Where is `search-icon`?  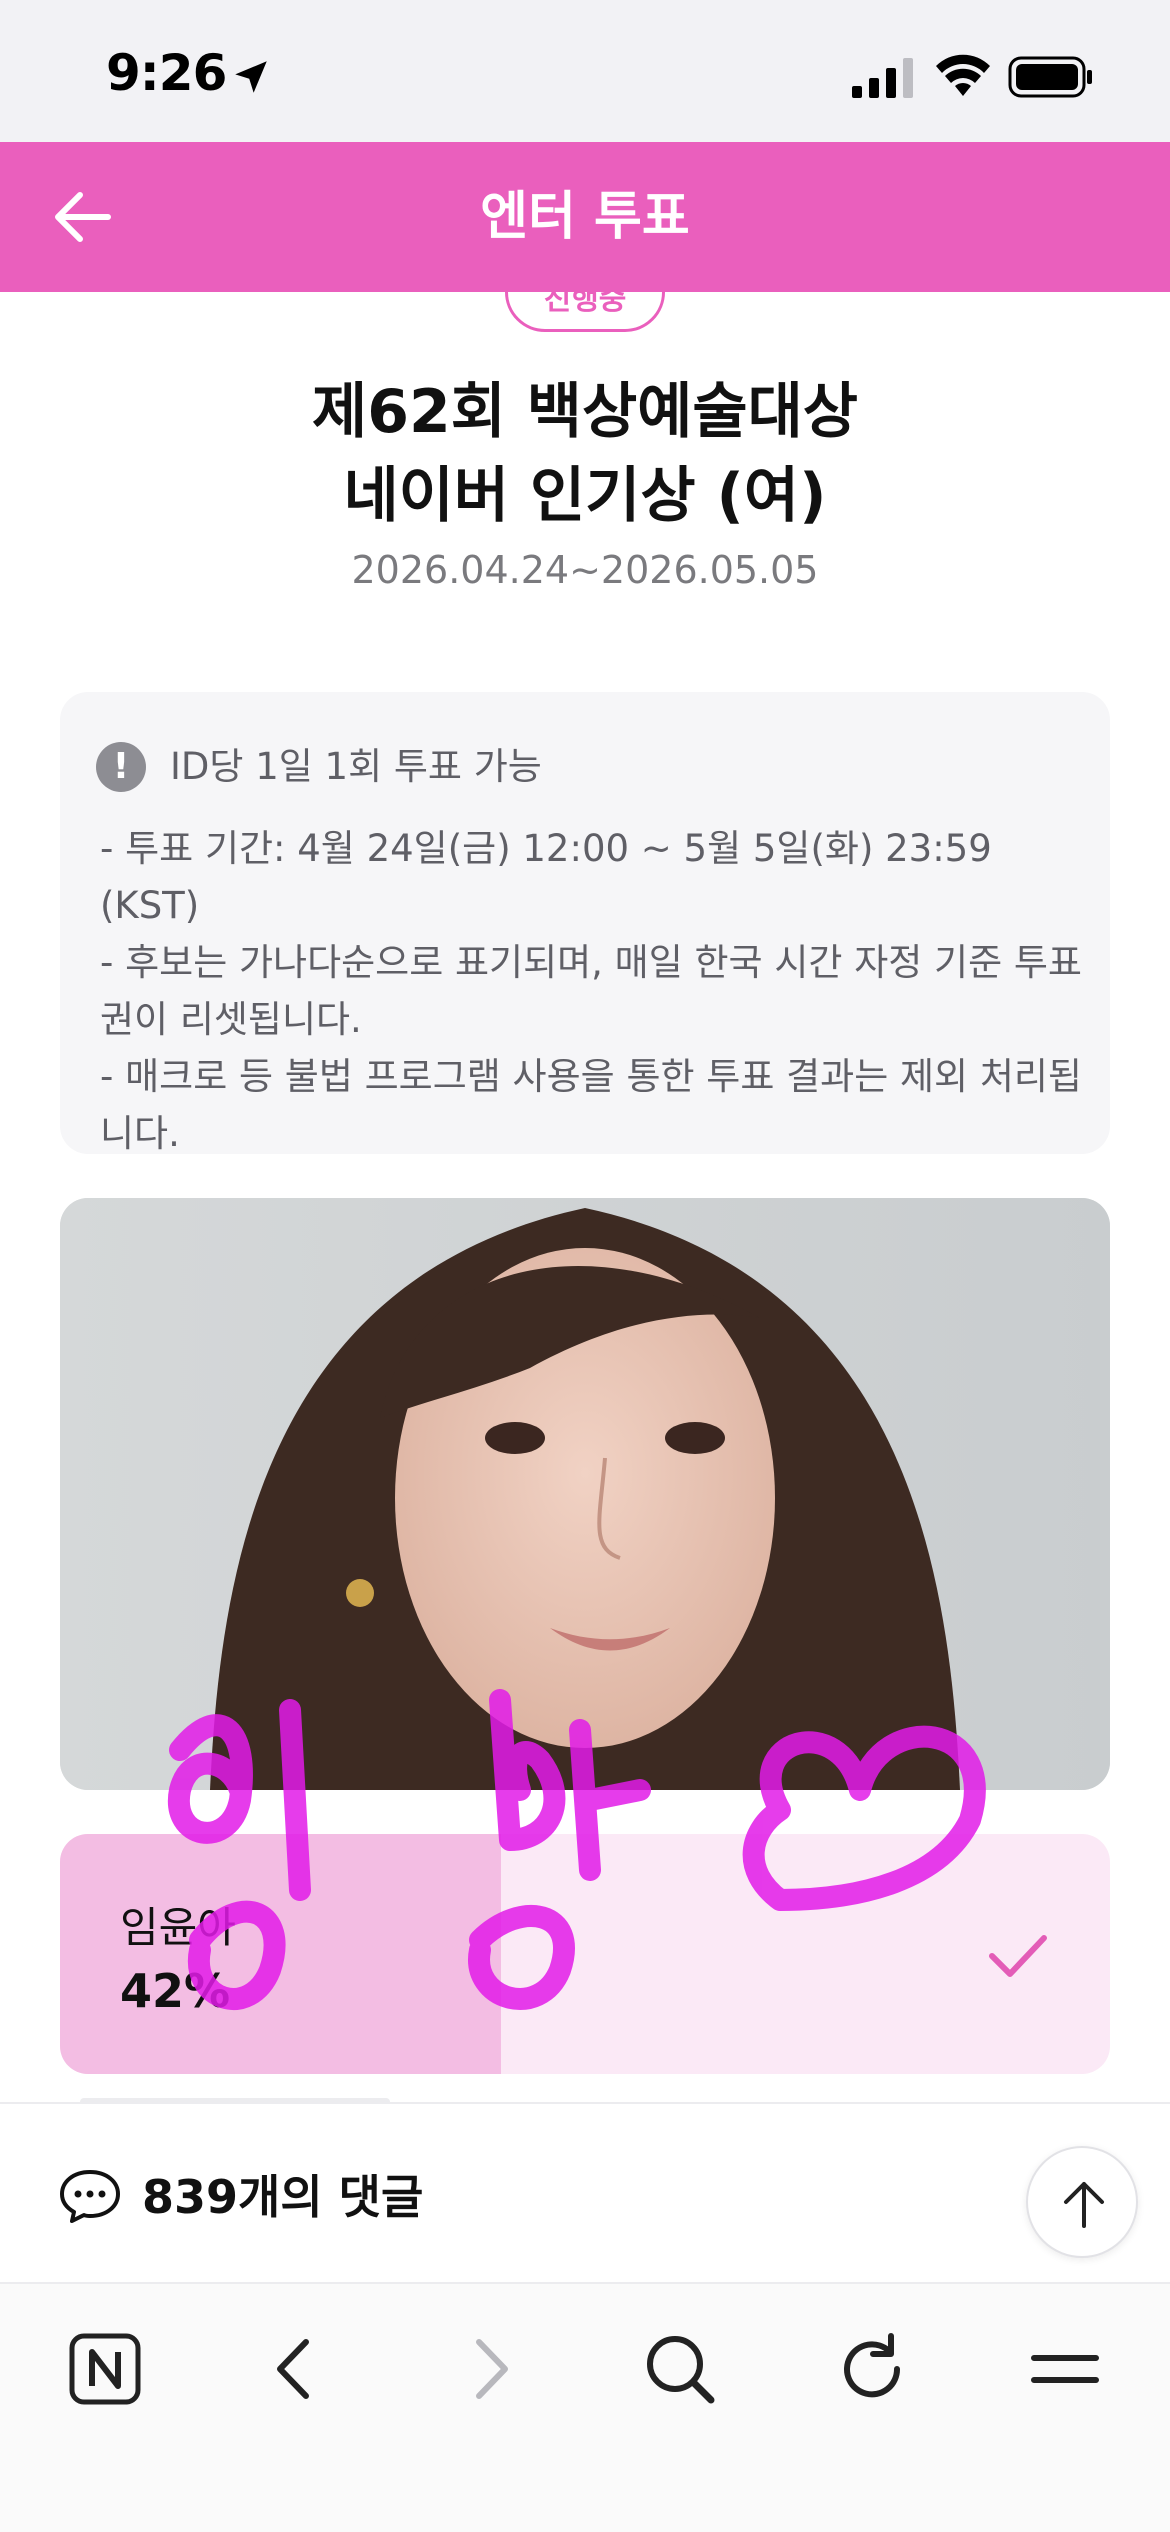 search-icon is located at coordinates (681, 2370).